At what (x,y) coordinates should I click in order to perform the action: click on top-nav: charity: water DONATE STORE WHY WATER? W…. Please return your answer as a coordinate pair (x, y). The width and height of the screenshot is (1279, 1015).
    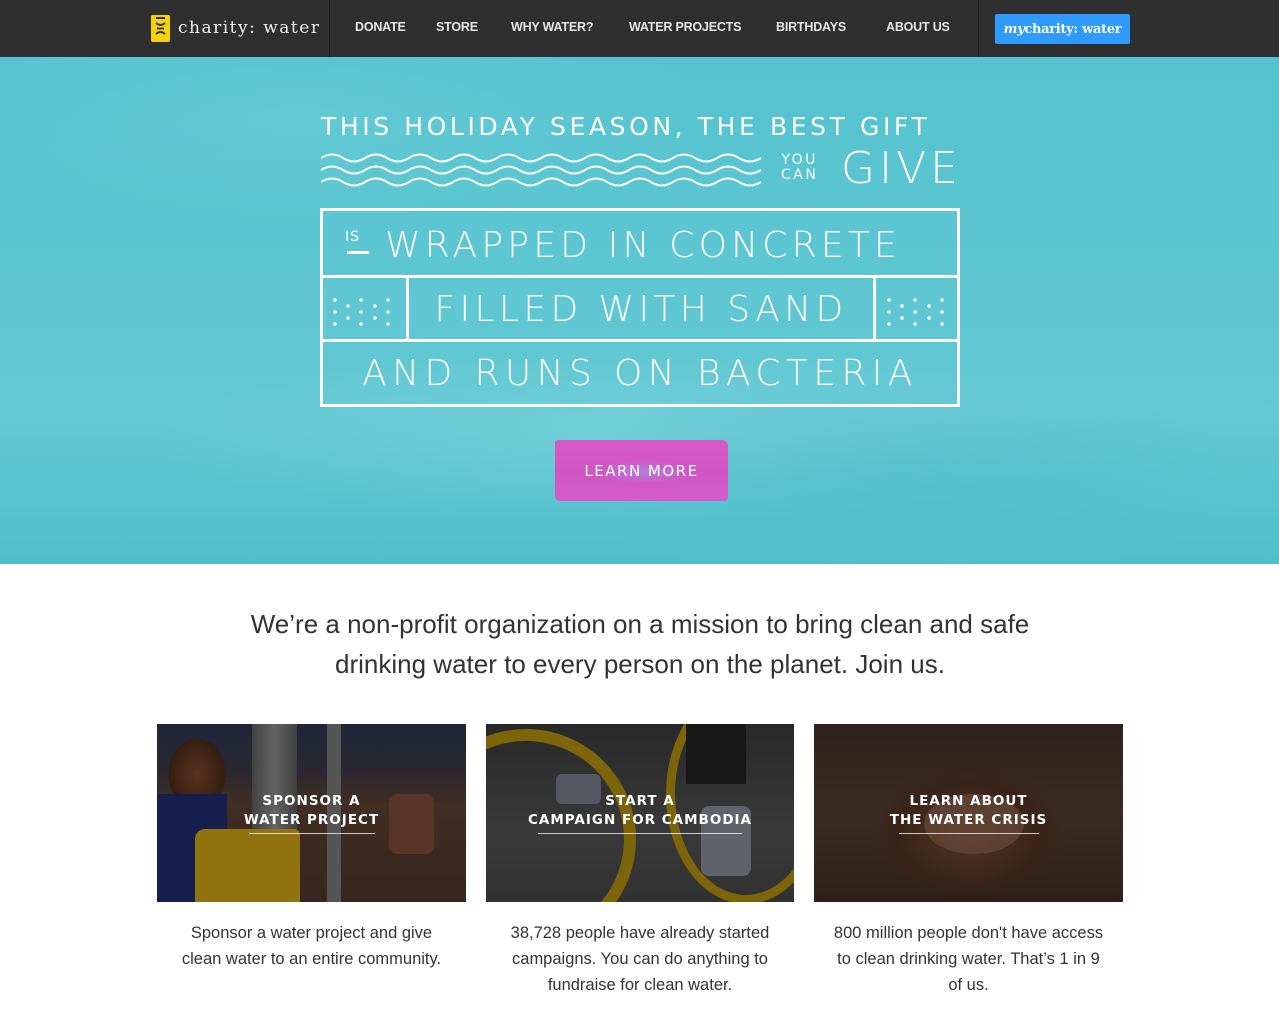
    Looking at the image, I should click on (639, 28).